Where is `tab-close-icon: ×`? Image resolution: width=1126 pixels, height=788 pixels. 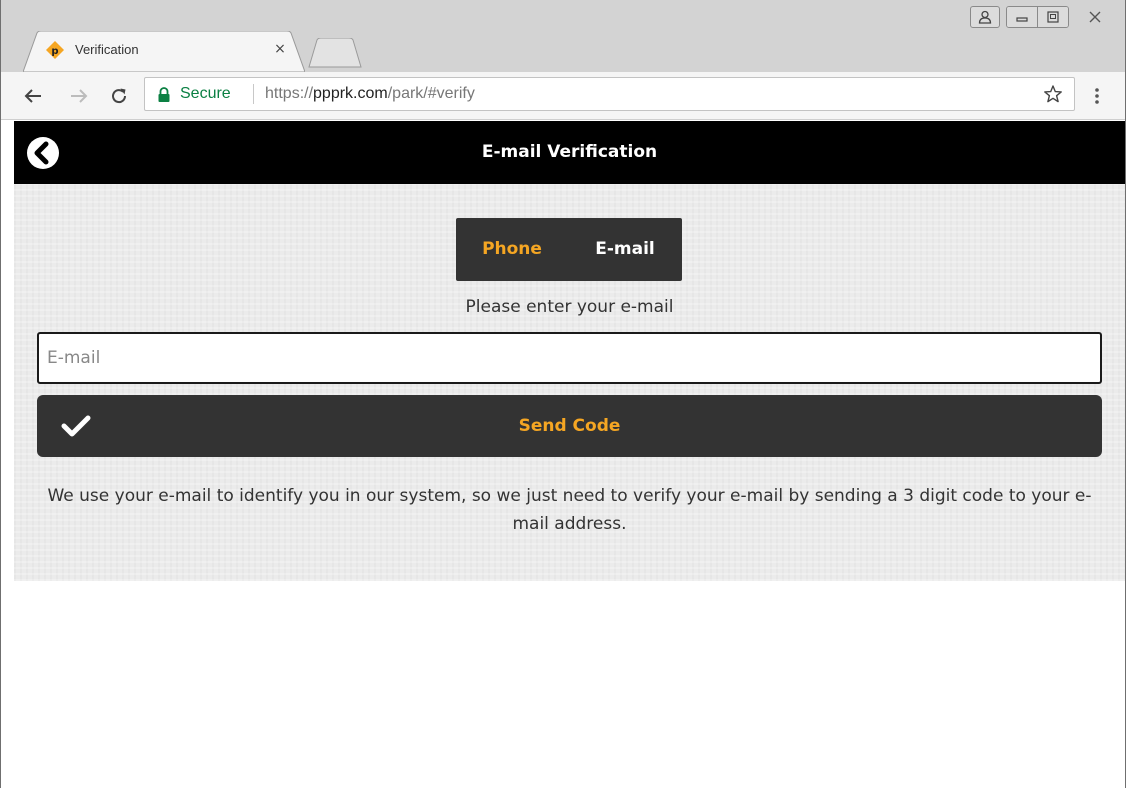 tab-close-icon: × is located at coordinates (280, 49).